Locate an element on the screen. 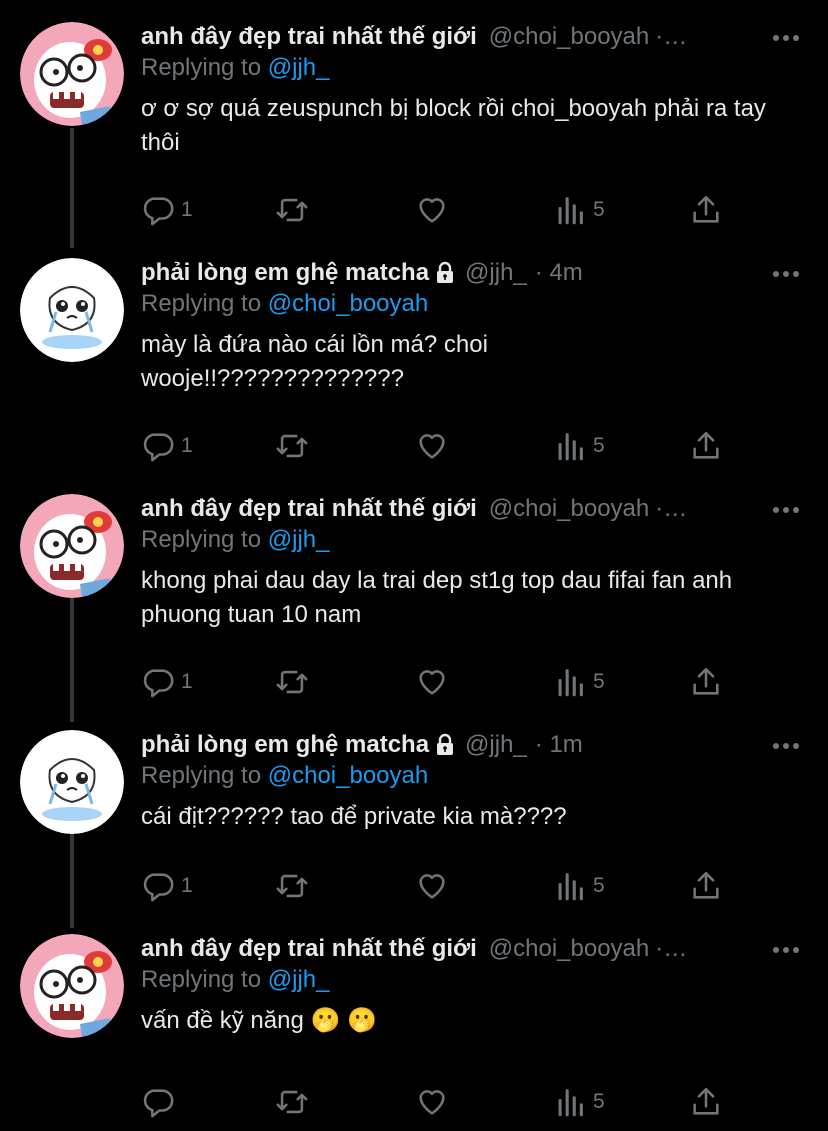 This screenshot has height=1131, width=828. crying-doodle-avatar-icon is located at coordinates (72, 310).